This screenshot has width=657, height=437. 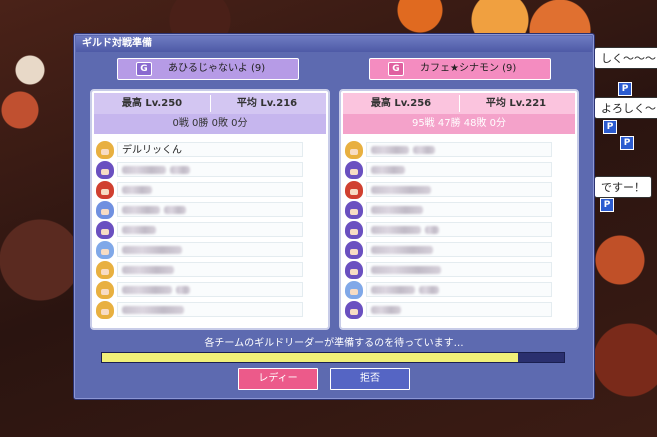 I want to click on chat-bubble: ですー！, so click(x=623, y=187).